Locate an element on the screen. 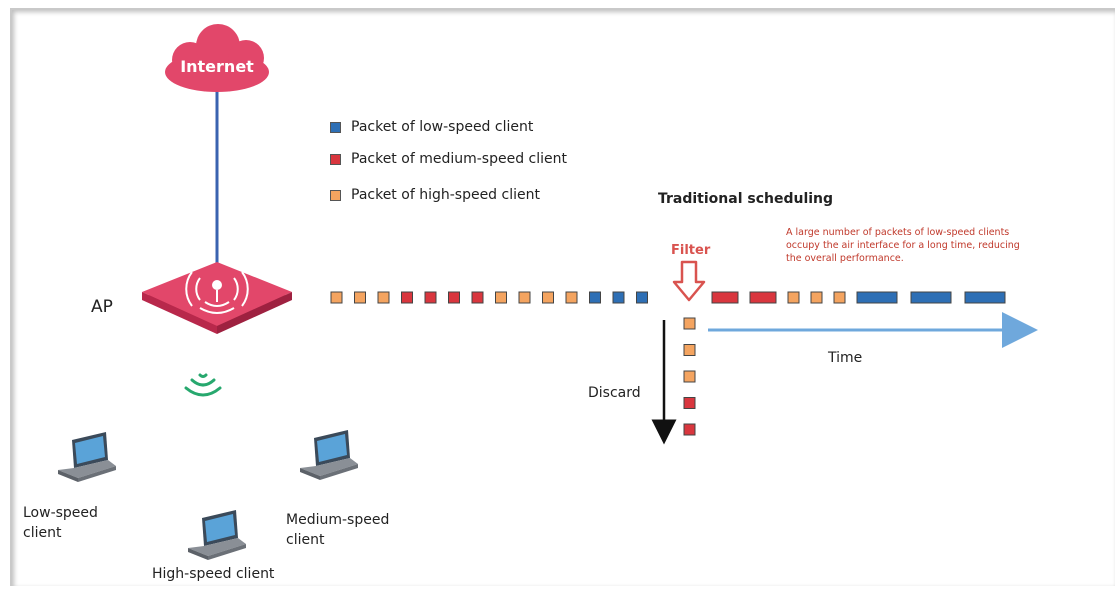 The height and width of the screenshot is (591, 1119). discard-label: Discard is located at coordinates (614, 393).